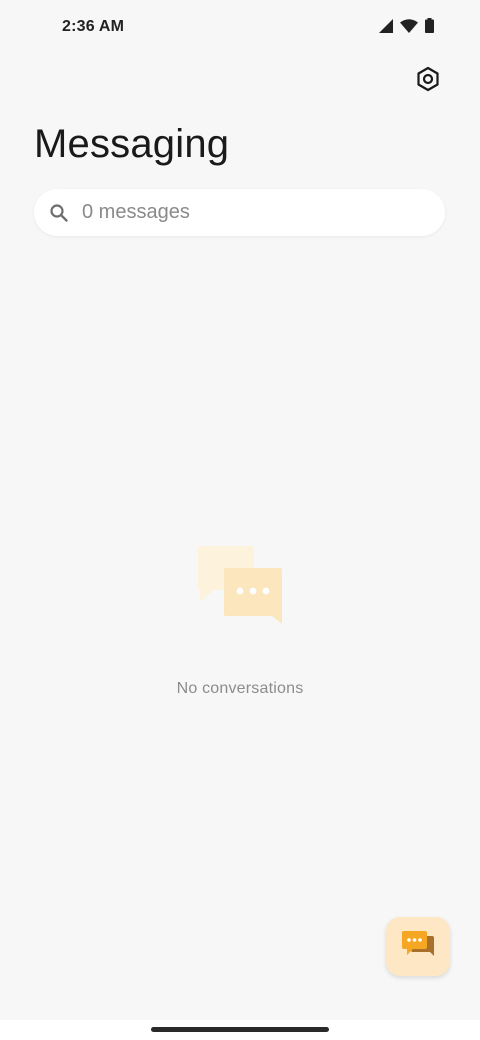 This screenshot has height=1040, width=480. I want to click on status-time: 2:36 AM, so click(93, 26).